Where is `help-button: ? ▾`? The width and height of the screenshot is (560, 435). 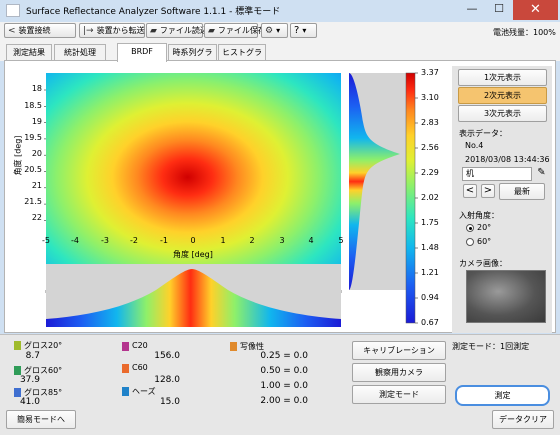
help-button: ? ▾ is located at coordinates (303, 30).